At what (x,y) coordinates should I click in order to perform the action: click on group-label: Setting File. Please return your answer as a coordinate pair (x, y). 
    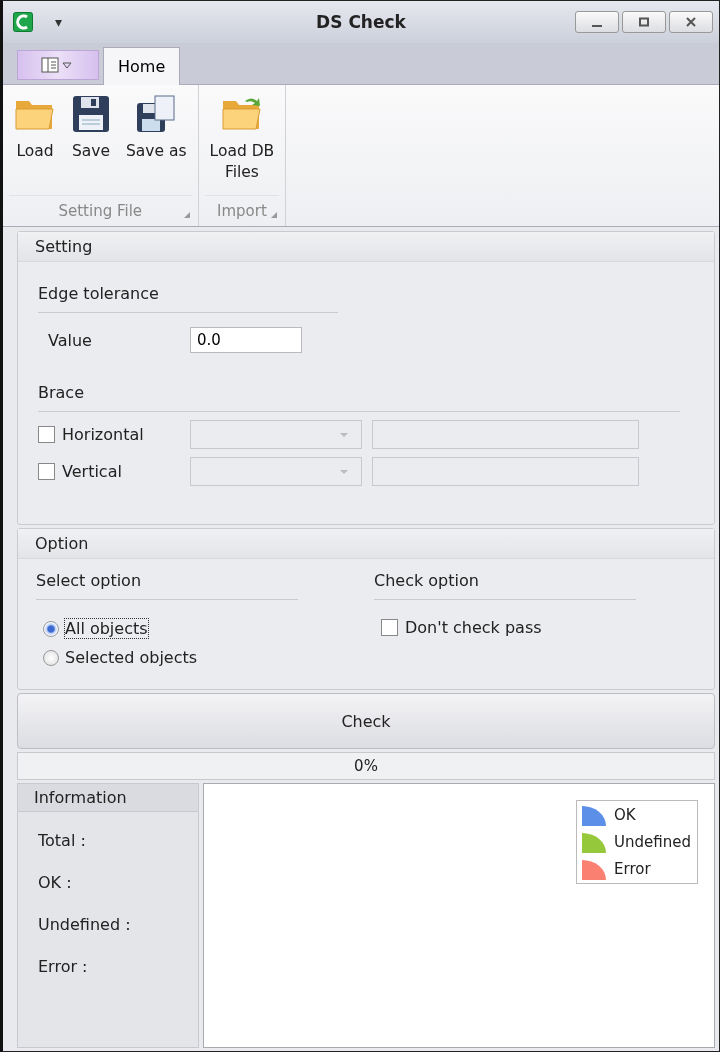
    Looking at the image, I should click on (100, 211).